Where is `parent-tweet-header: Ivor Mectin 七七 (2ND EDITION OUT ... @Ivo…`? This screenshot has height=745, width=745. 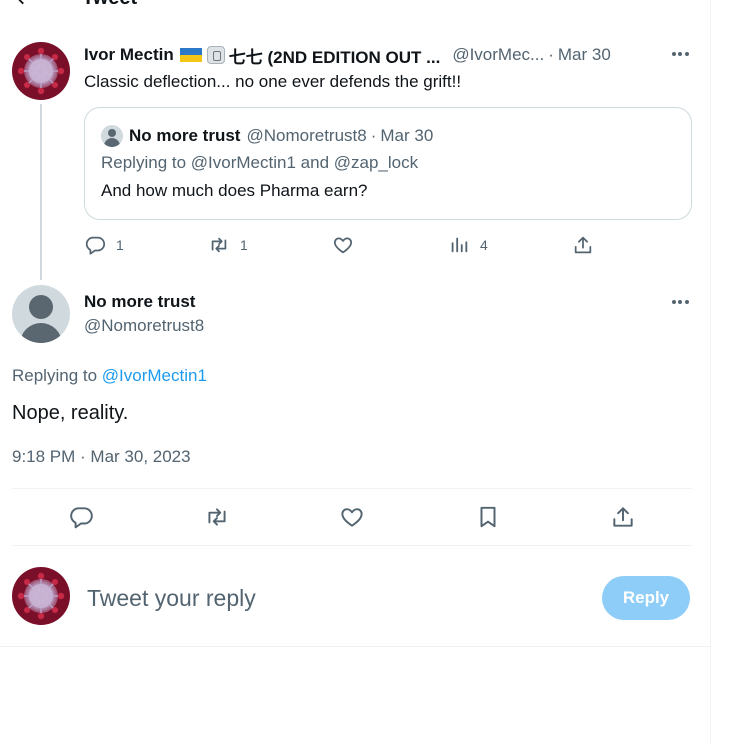
parent-tweet-header: Ivor Mectin 七七 (2ND EDITION OUT ... @Ivo… is located at coordinates (347, 55).